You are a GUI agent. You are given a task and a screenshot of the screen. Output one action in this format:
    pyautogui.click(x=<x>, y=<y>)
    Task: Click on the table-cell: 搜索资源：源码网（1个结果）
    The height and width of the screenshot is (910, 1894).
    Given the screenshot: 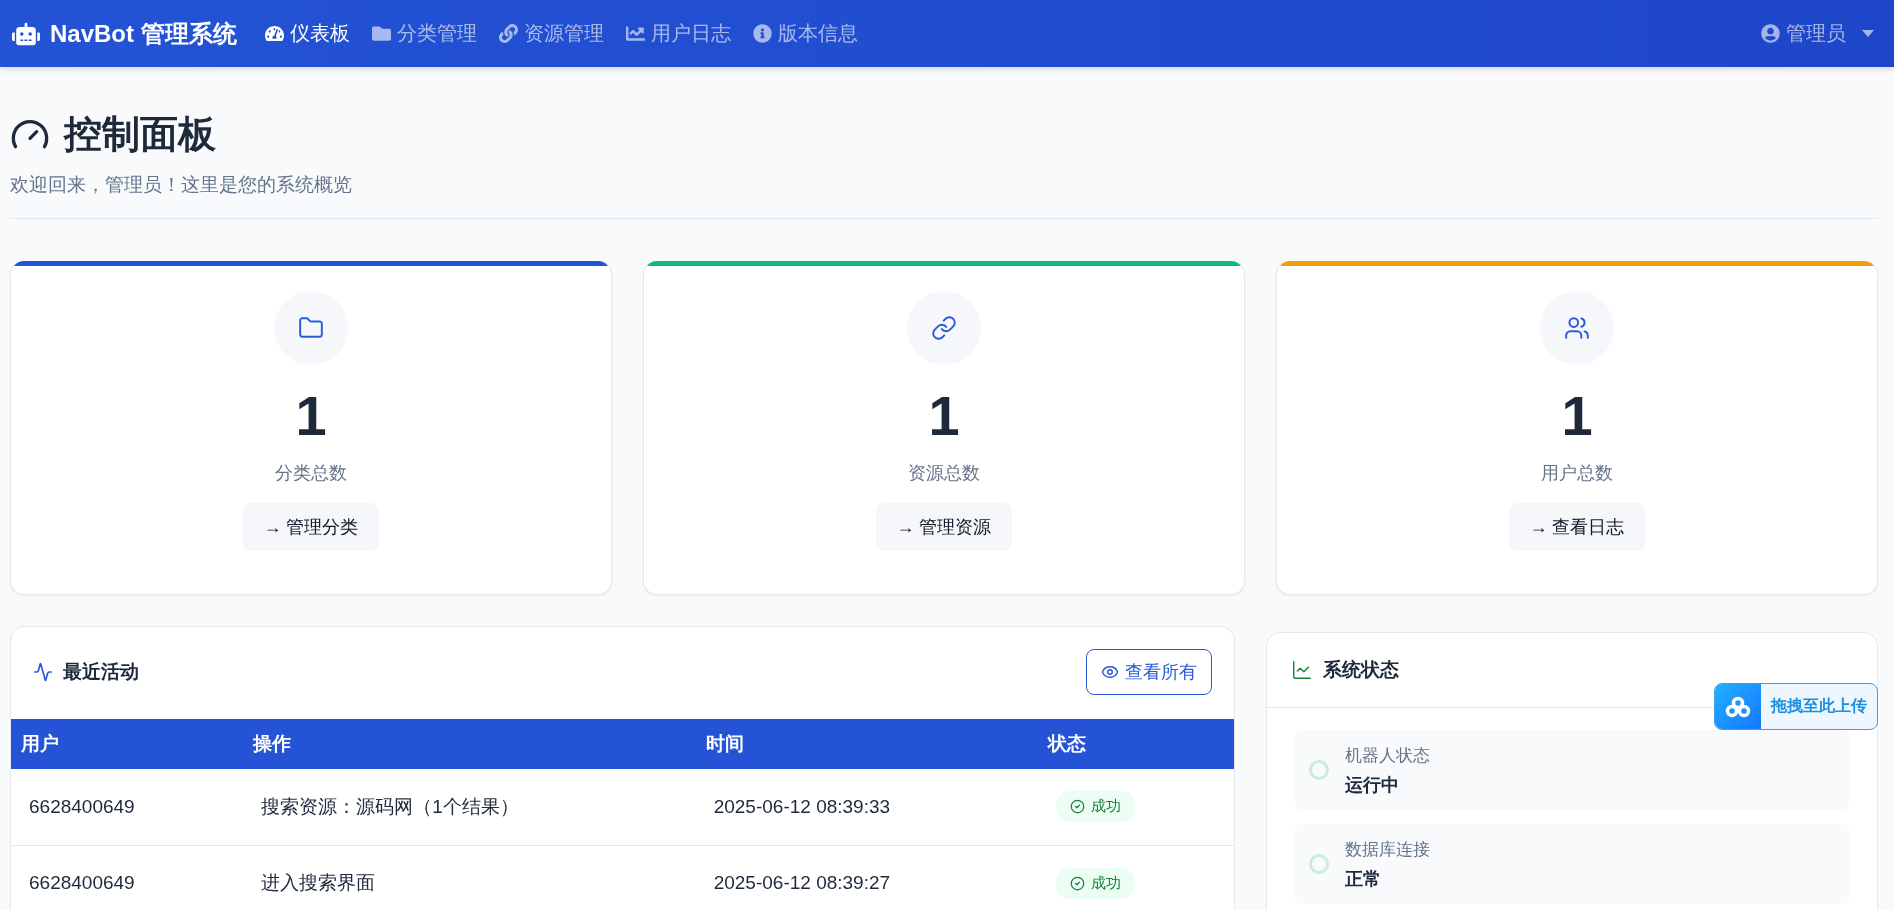 What is the action you would take?
    pyautogui.click(x=469, y=807)
    